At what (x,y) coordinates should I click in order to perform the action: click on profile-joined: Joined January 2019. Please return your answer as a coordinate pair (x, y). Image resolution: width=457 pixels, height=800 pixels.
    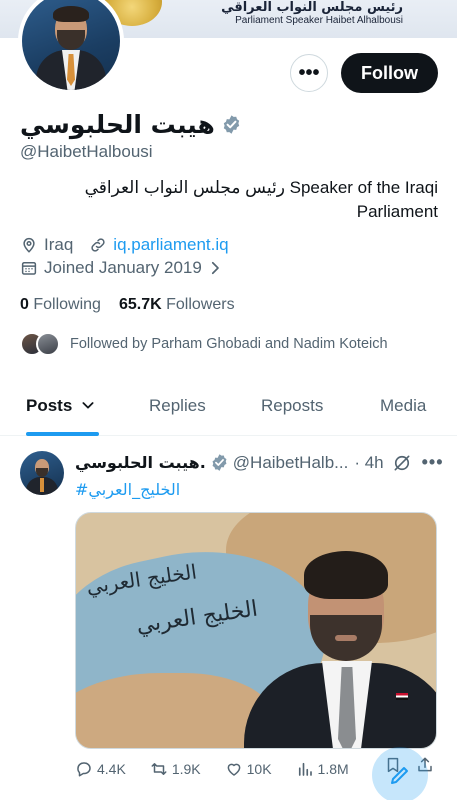
    Looking at the image, I should click on (123, 267).